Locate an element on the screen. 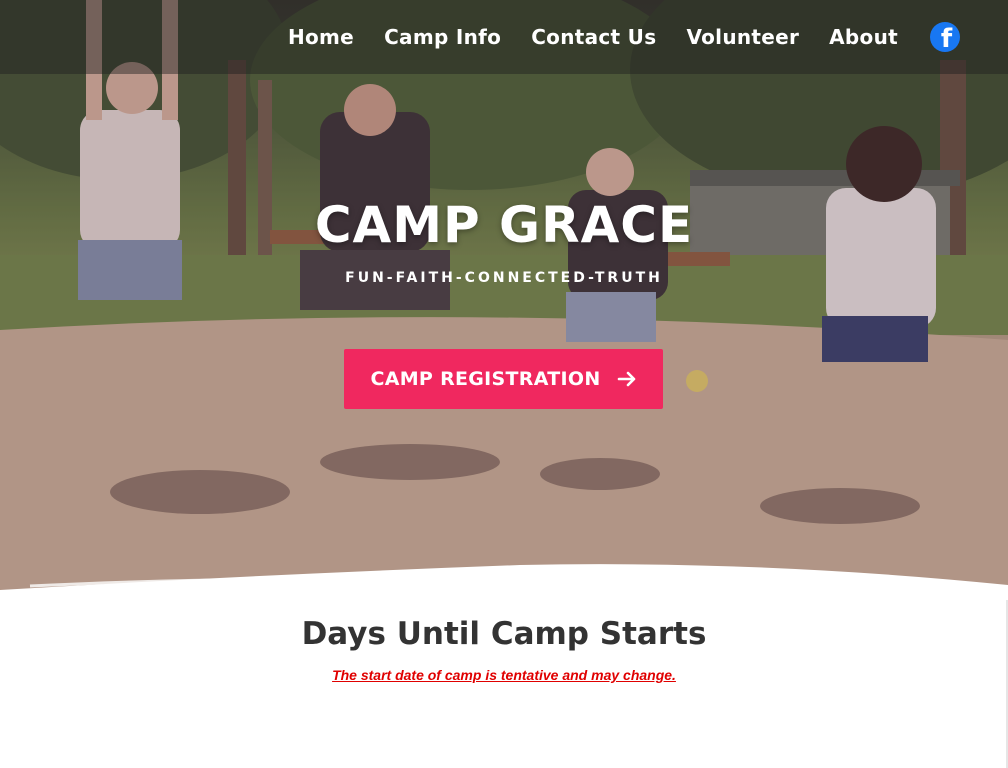  camp-registration-label: CAMP REGISTRATION is located at coordinates (485, 379).